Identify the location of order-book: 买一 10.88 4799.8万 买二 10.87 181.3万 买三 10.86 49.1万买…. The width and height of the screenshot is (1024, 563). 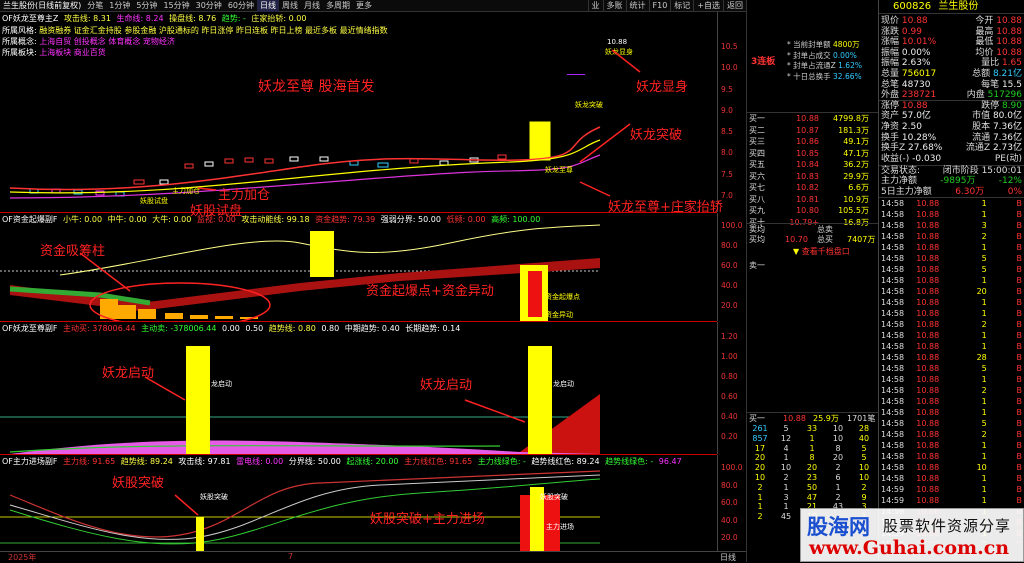
(813, 170).